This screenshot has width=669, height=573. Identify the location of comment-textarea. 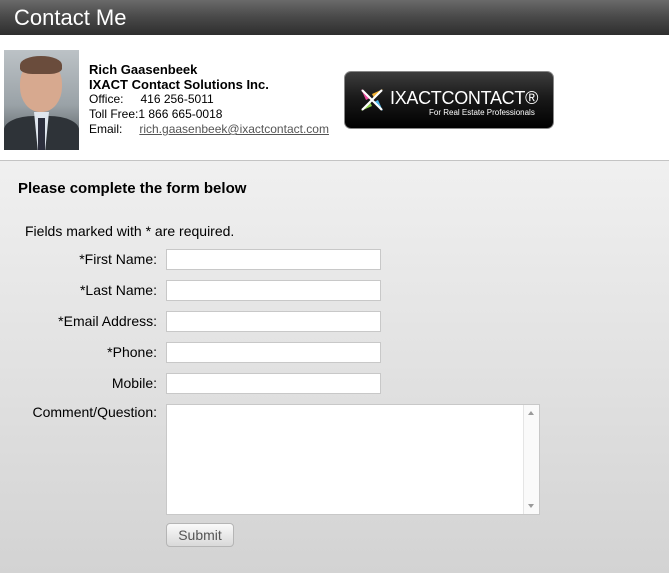
(353, 459).